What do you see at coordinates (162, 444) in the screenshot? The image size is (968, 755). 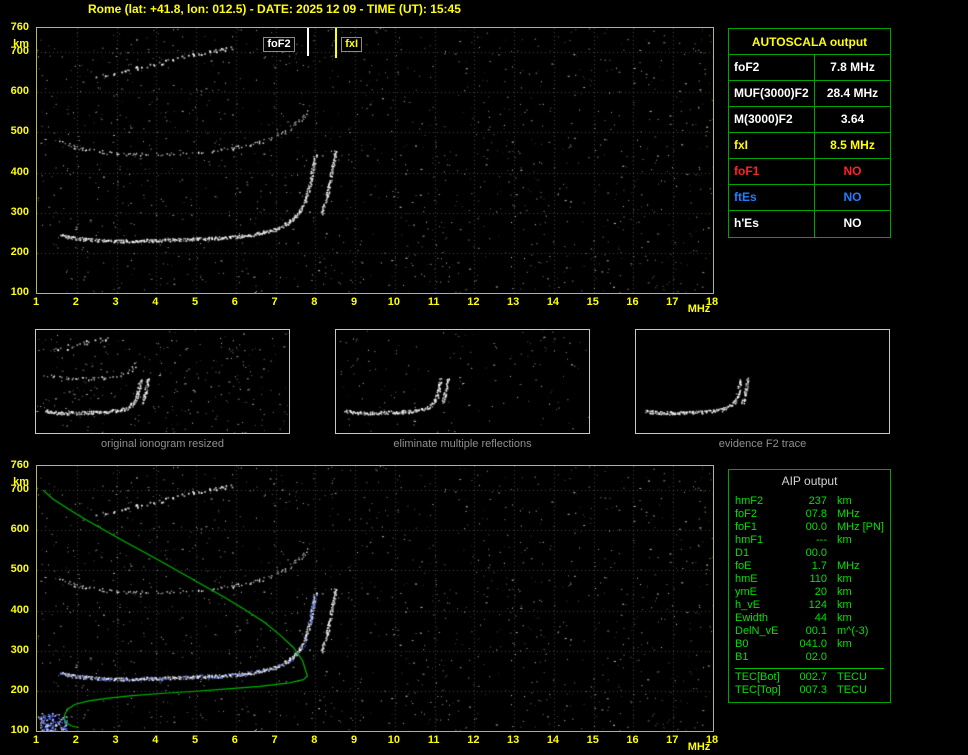 I see `thumbnail-caption: original ionogram resized` at bounding box center [162, 444].